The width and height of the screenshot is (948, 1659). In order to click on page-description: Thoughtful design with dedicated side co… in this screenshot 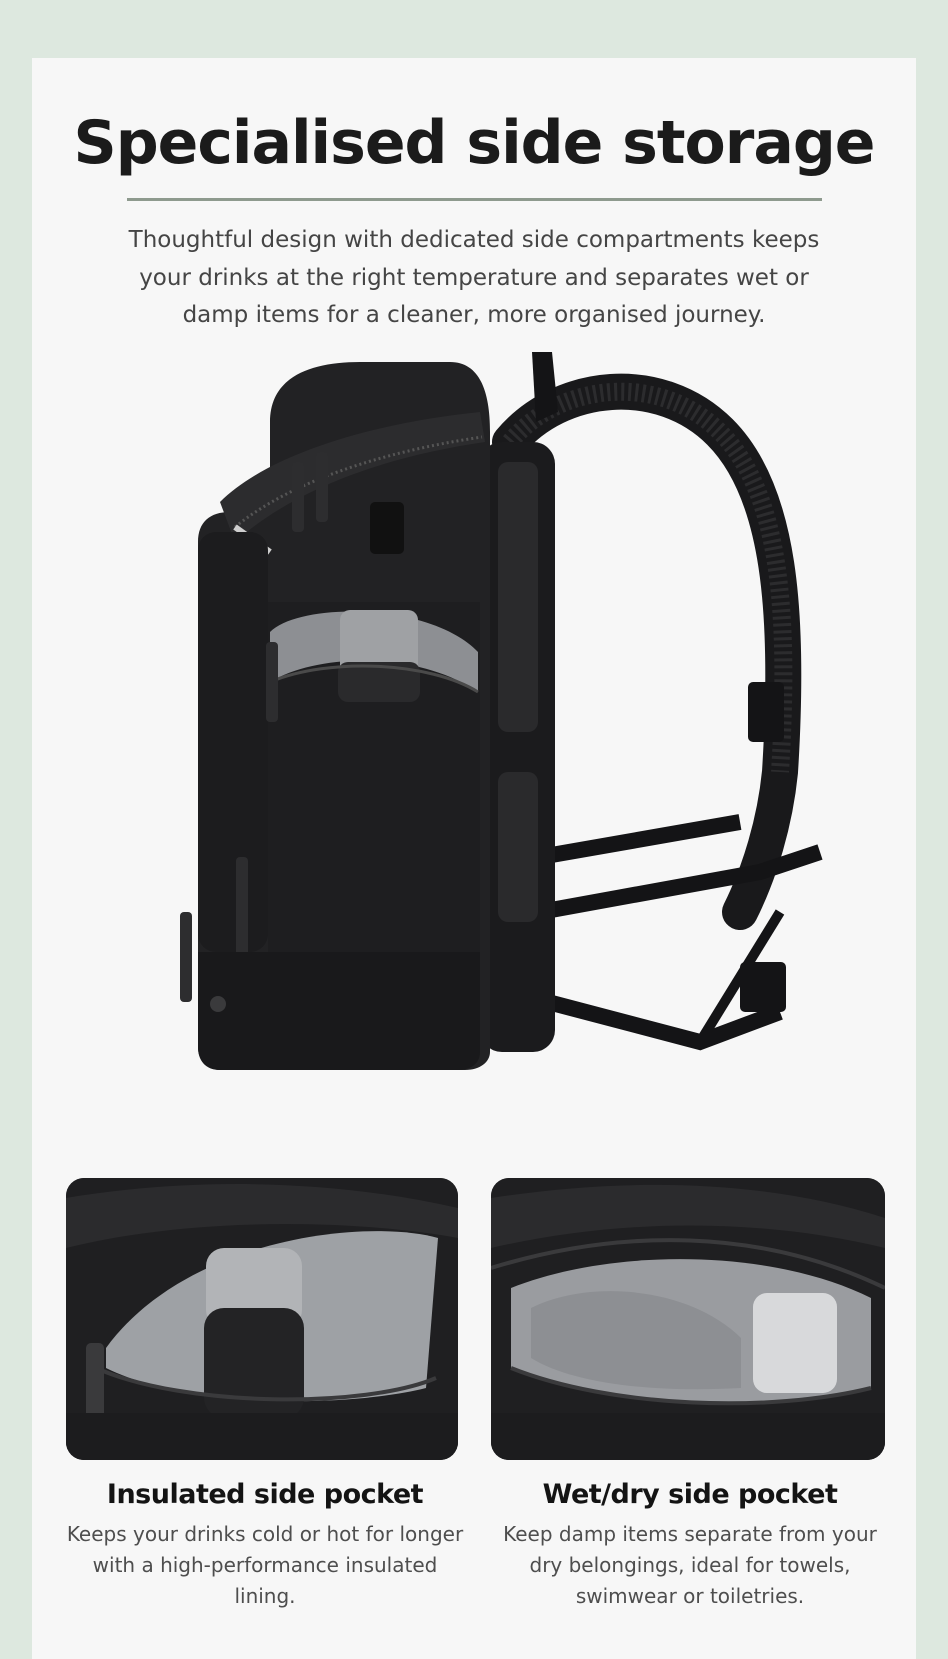, I will do `click(474, 277)`.